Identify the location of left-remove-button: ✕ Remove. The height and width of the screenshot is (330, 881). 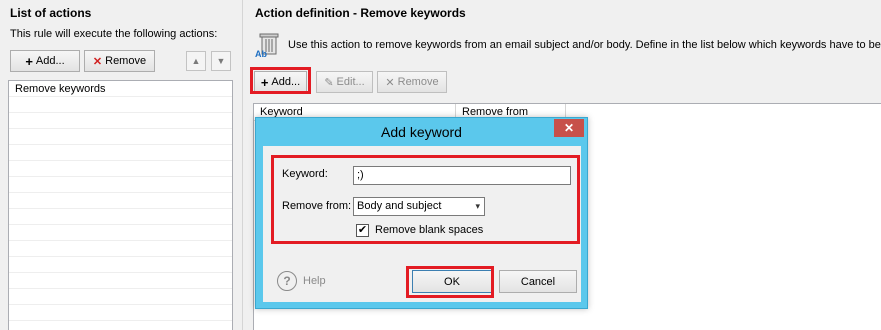
(119, 61).